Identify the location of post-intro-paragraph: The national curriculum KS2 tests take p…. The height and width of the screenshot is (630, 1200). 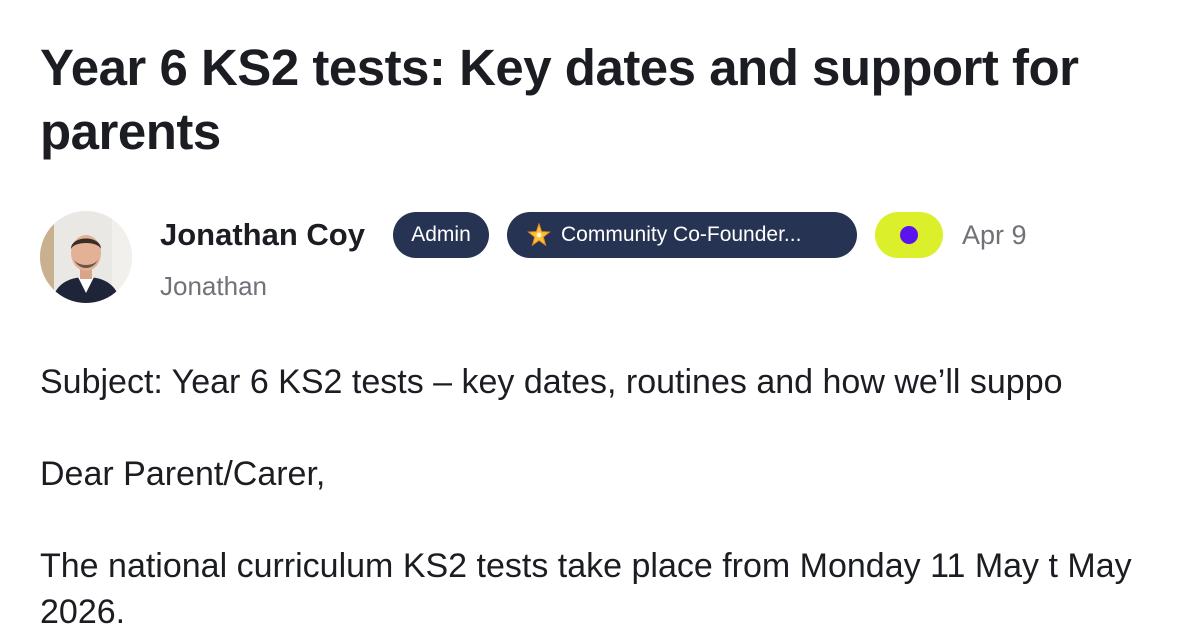
(586, 588).